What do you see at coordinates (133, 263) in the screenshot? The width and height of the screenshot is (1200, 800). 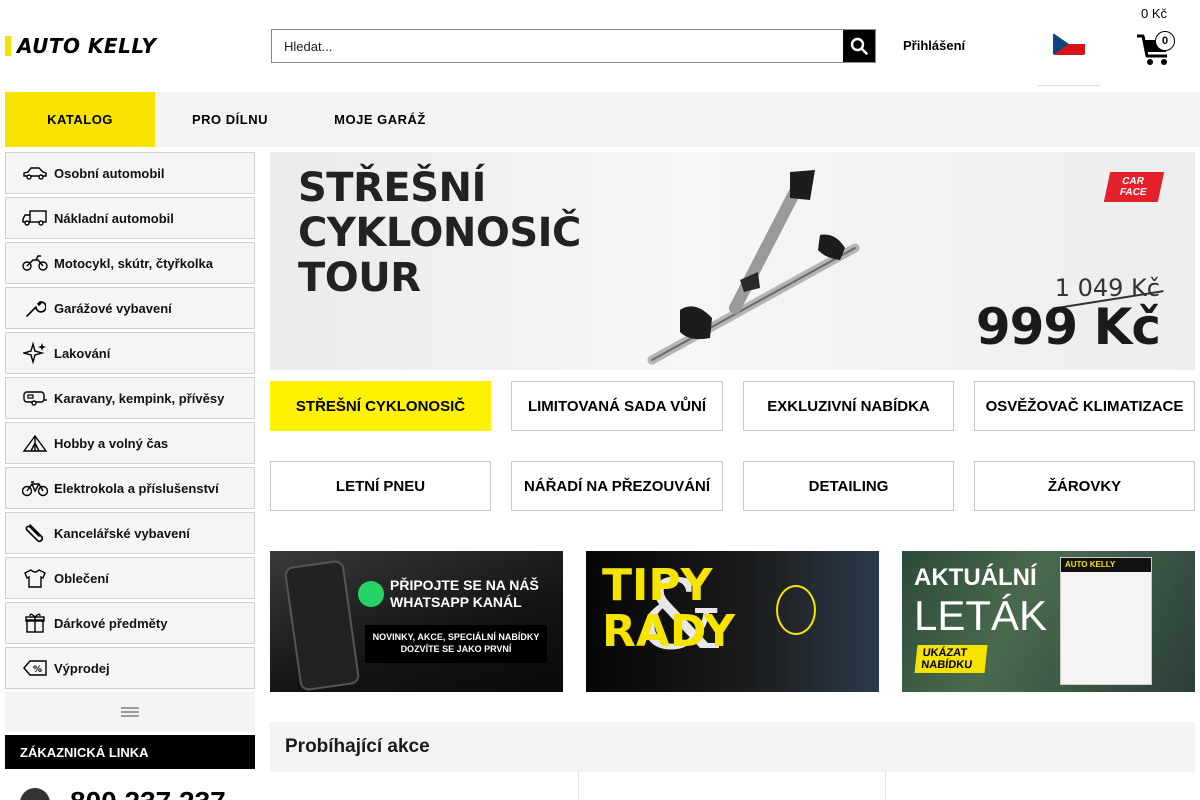 I see `sidebar-item-label: Motocykl, skútr, čtyřkolka` at bounding box center [133, 263].